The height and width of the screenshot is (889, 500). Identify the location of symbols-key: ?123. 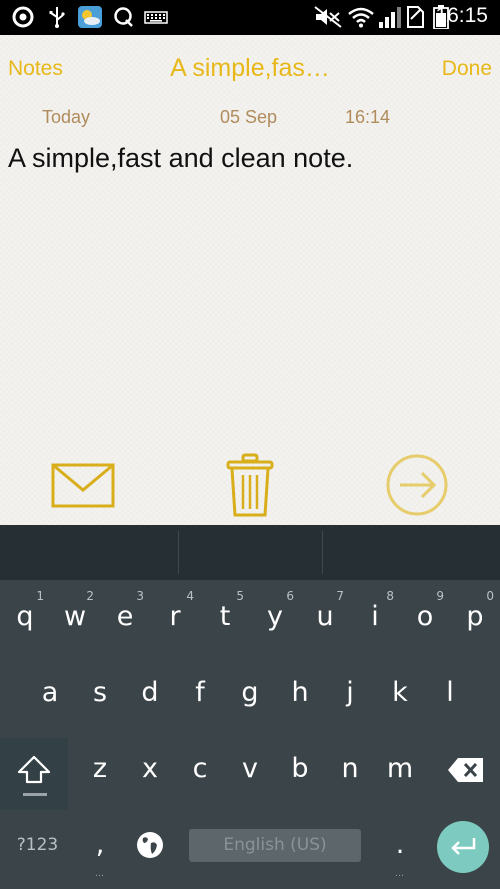
(37, 845).